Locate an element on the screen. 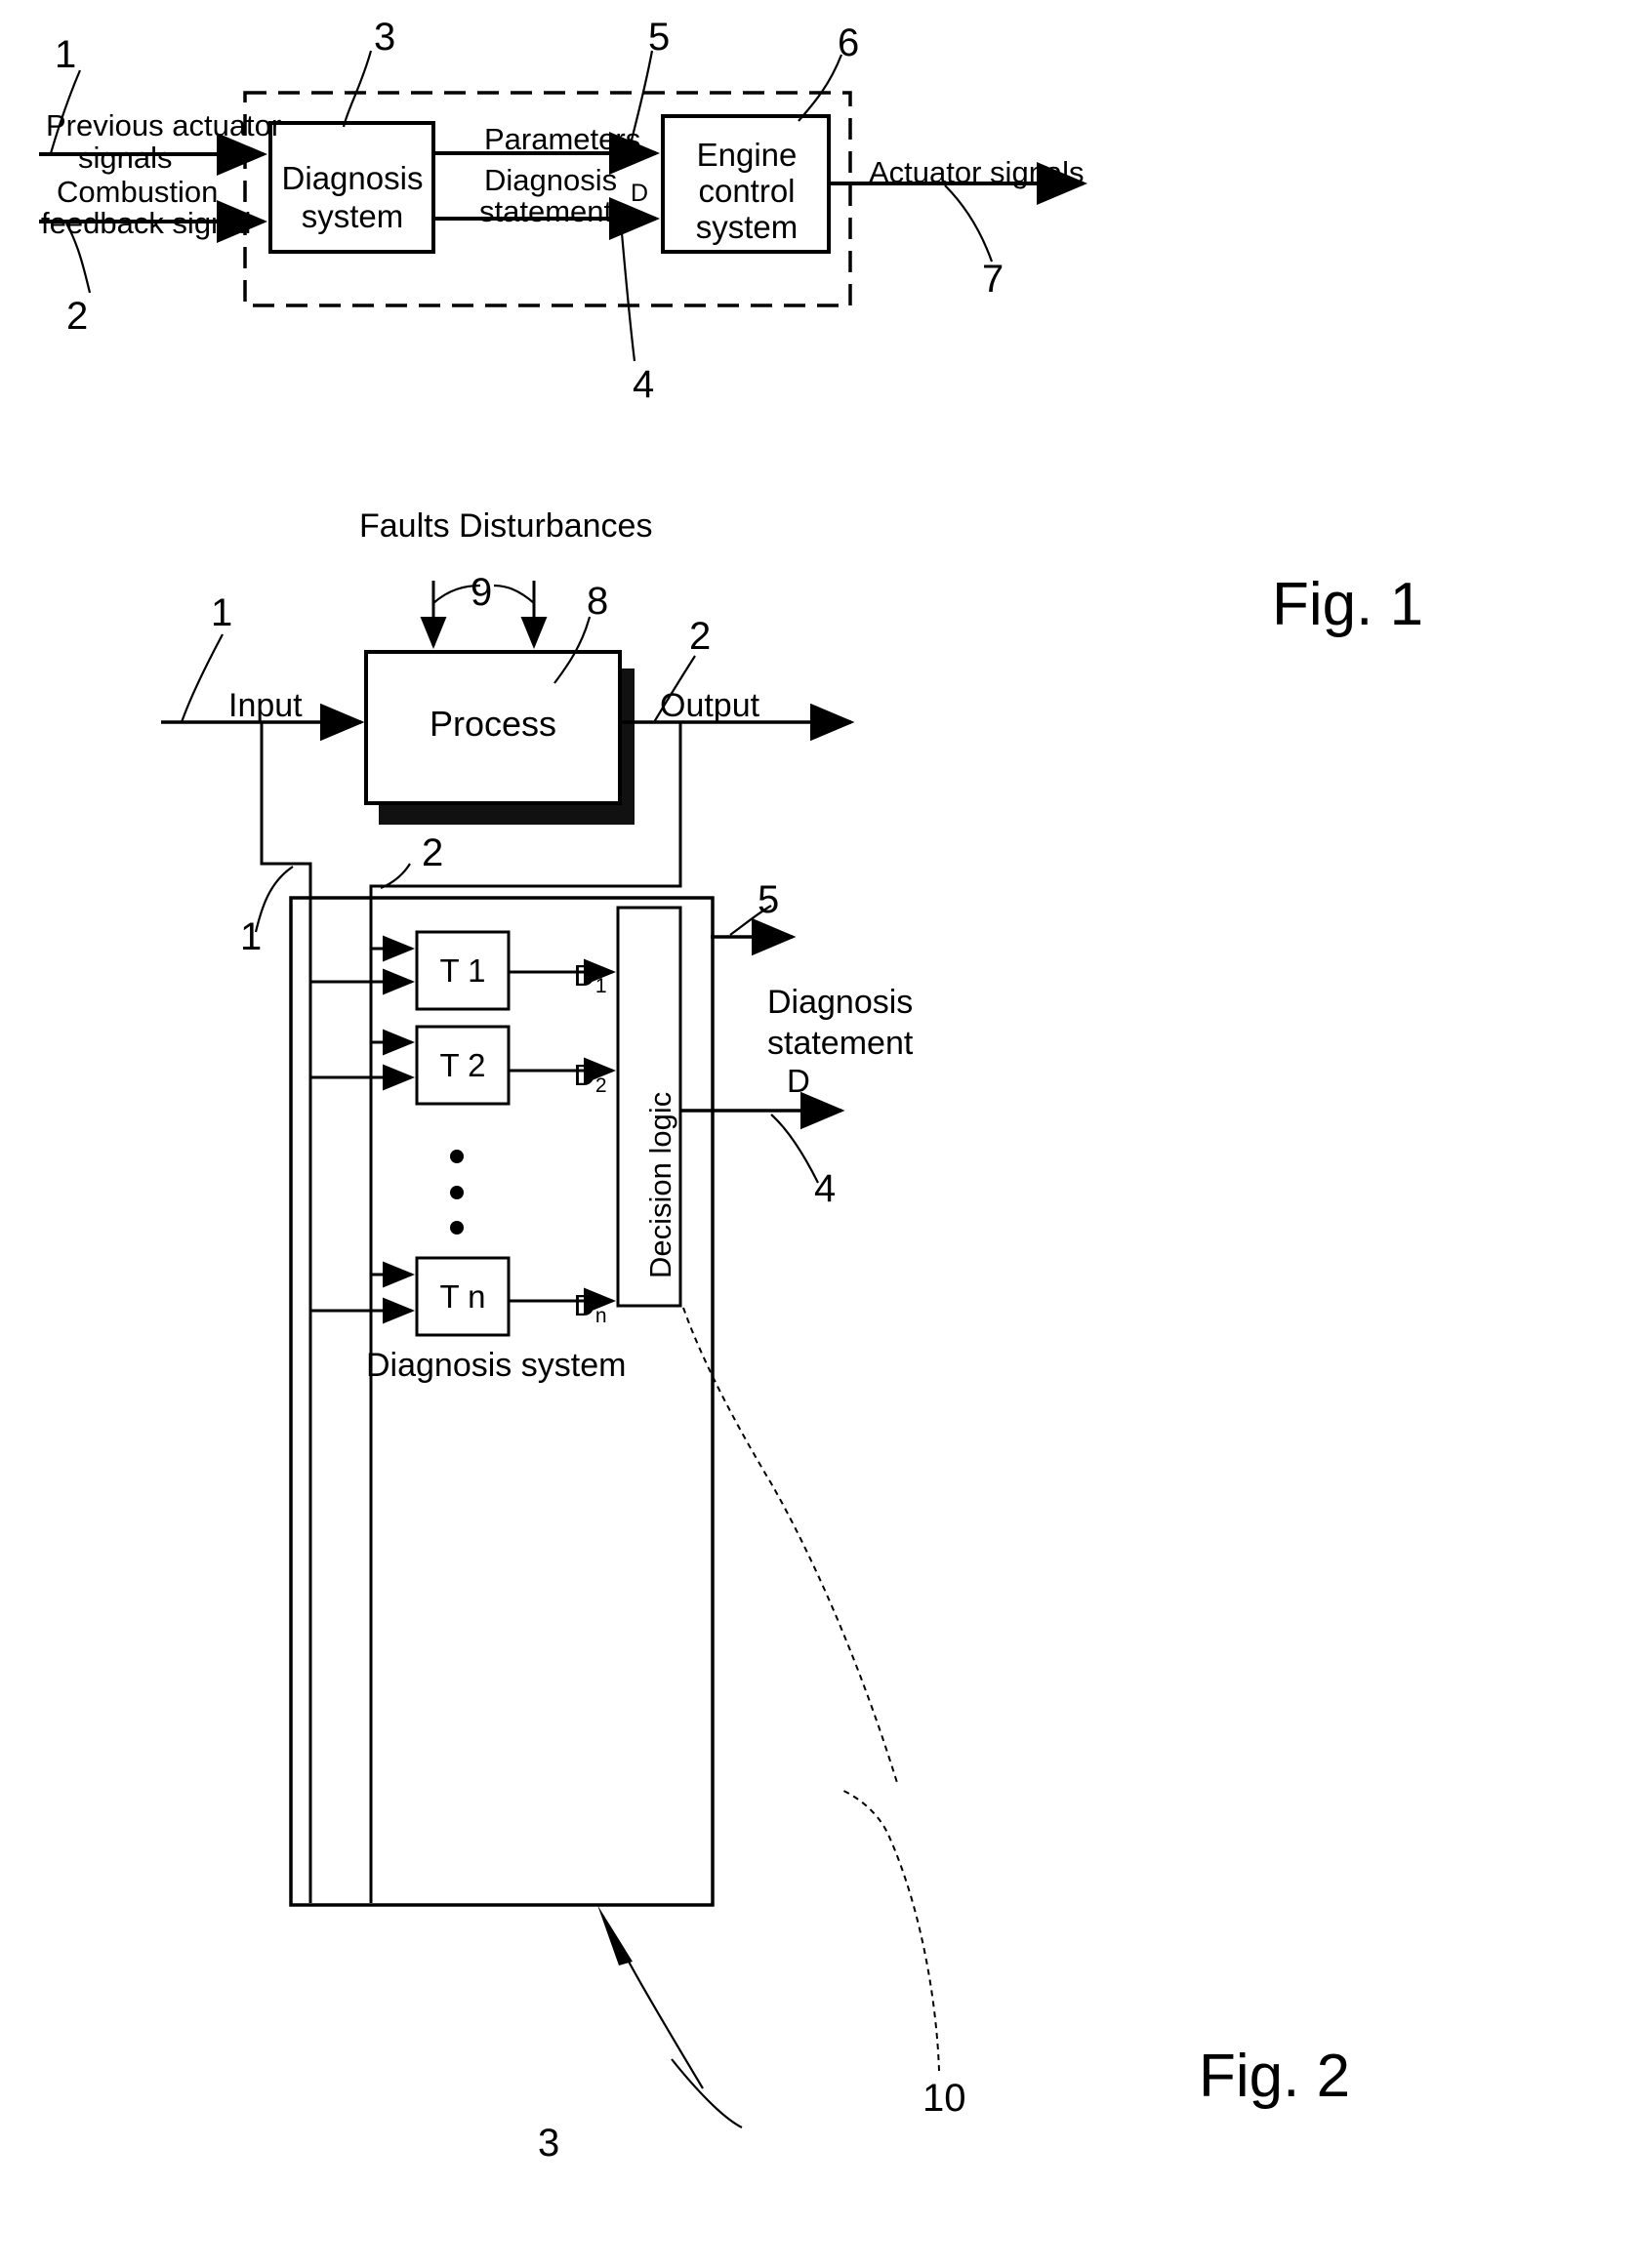 This screenshot has height=2268, width=1639. fig2-dn-sub: n is located at coordinates (600, 1315).